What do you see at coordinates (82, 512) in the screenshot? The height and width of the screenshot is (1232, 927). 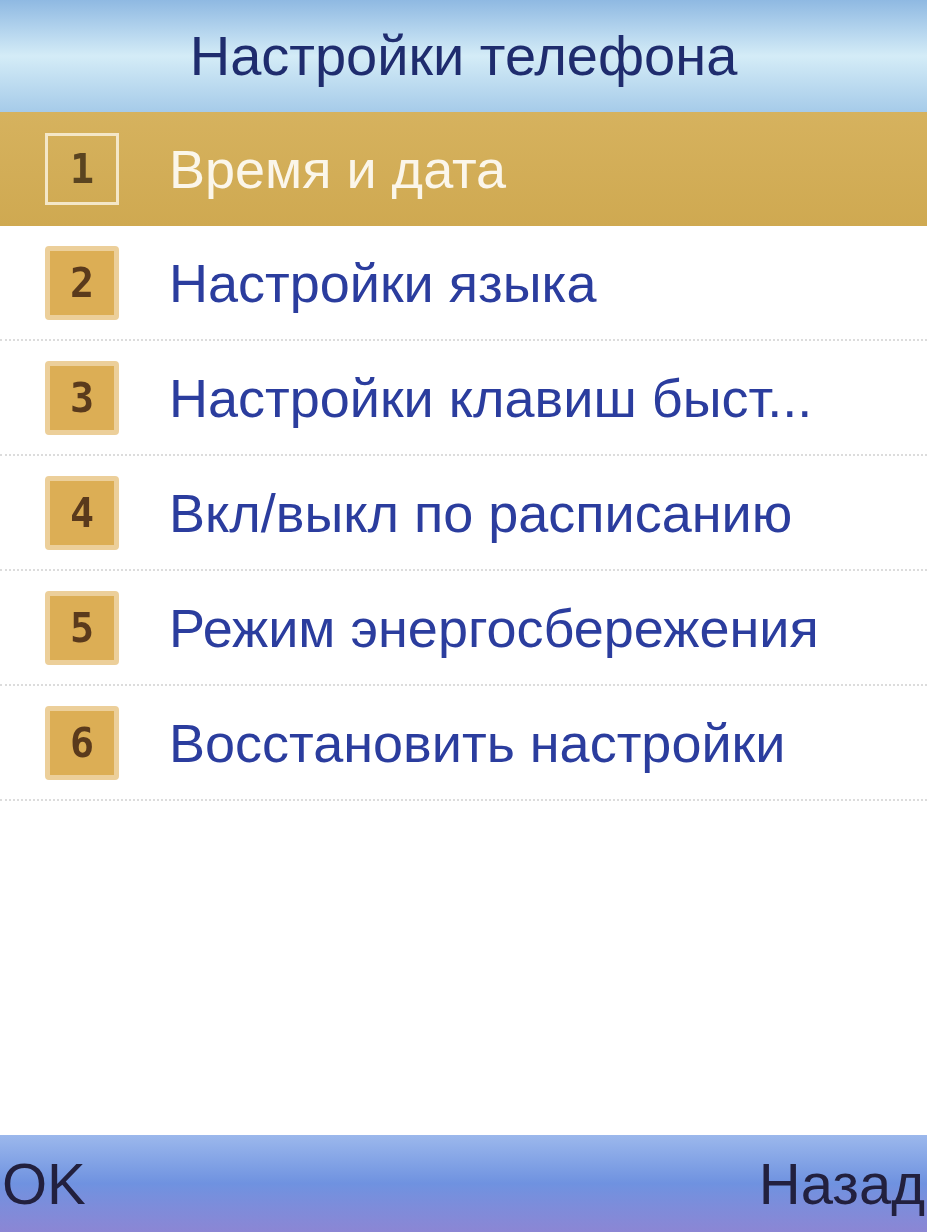 I see `number-badge: 4` at bounding box center [82, 512].